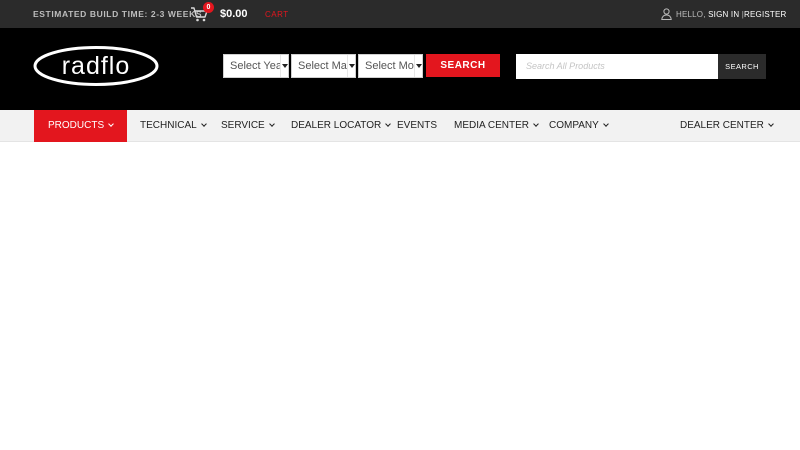 The height and width of the screenshot is (450, 800). I want to click on select-make: Select Make, so click(323, 66).